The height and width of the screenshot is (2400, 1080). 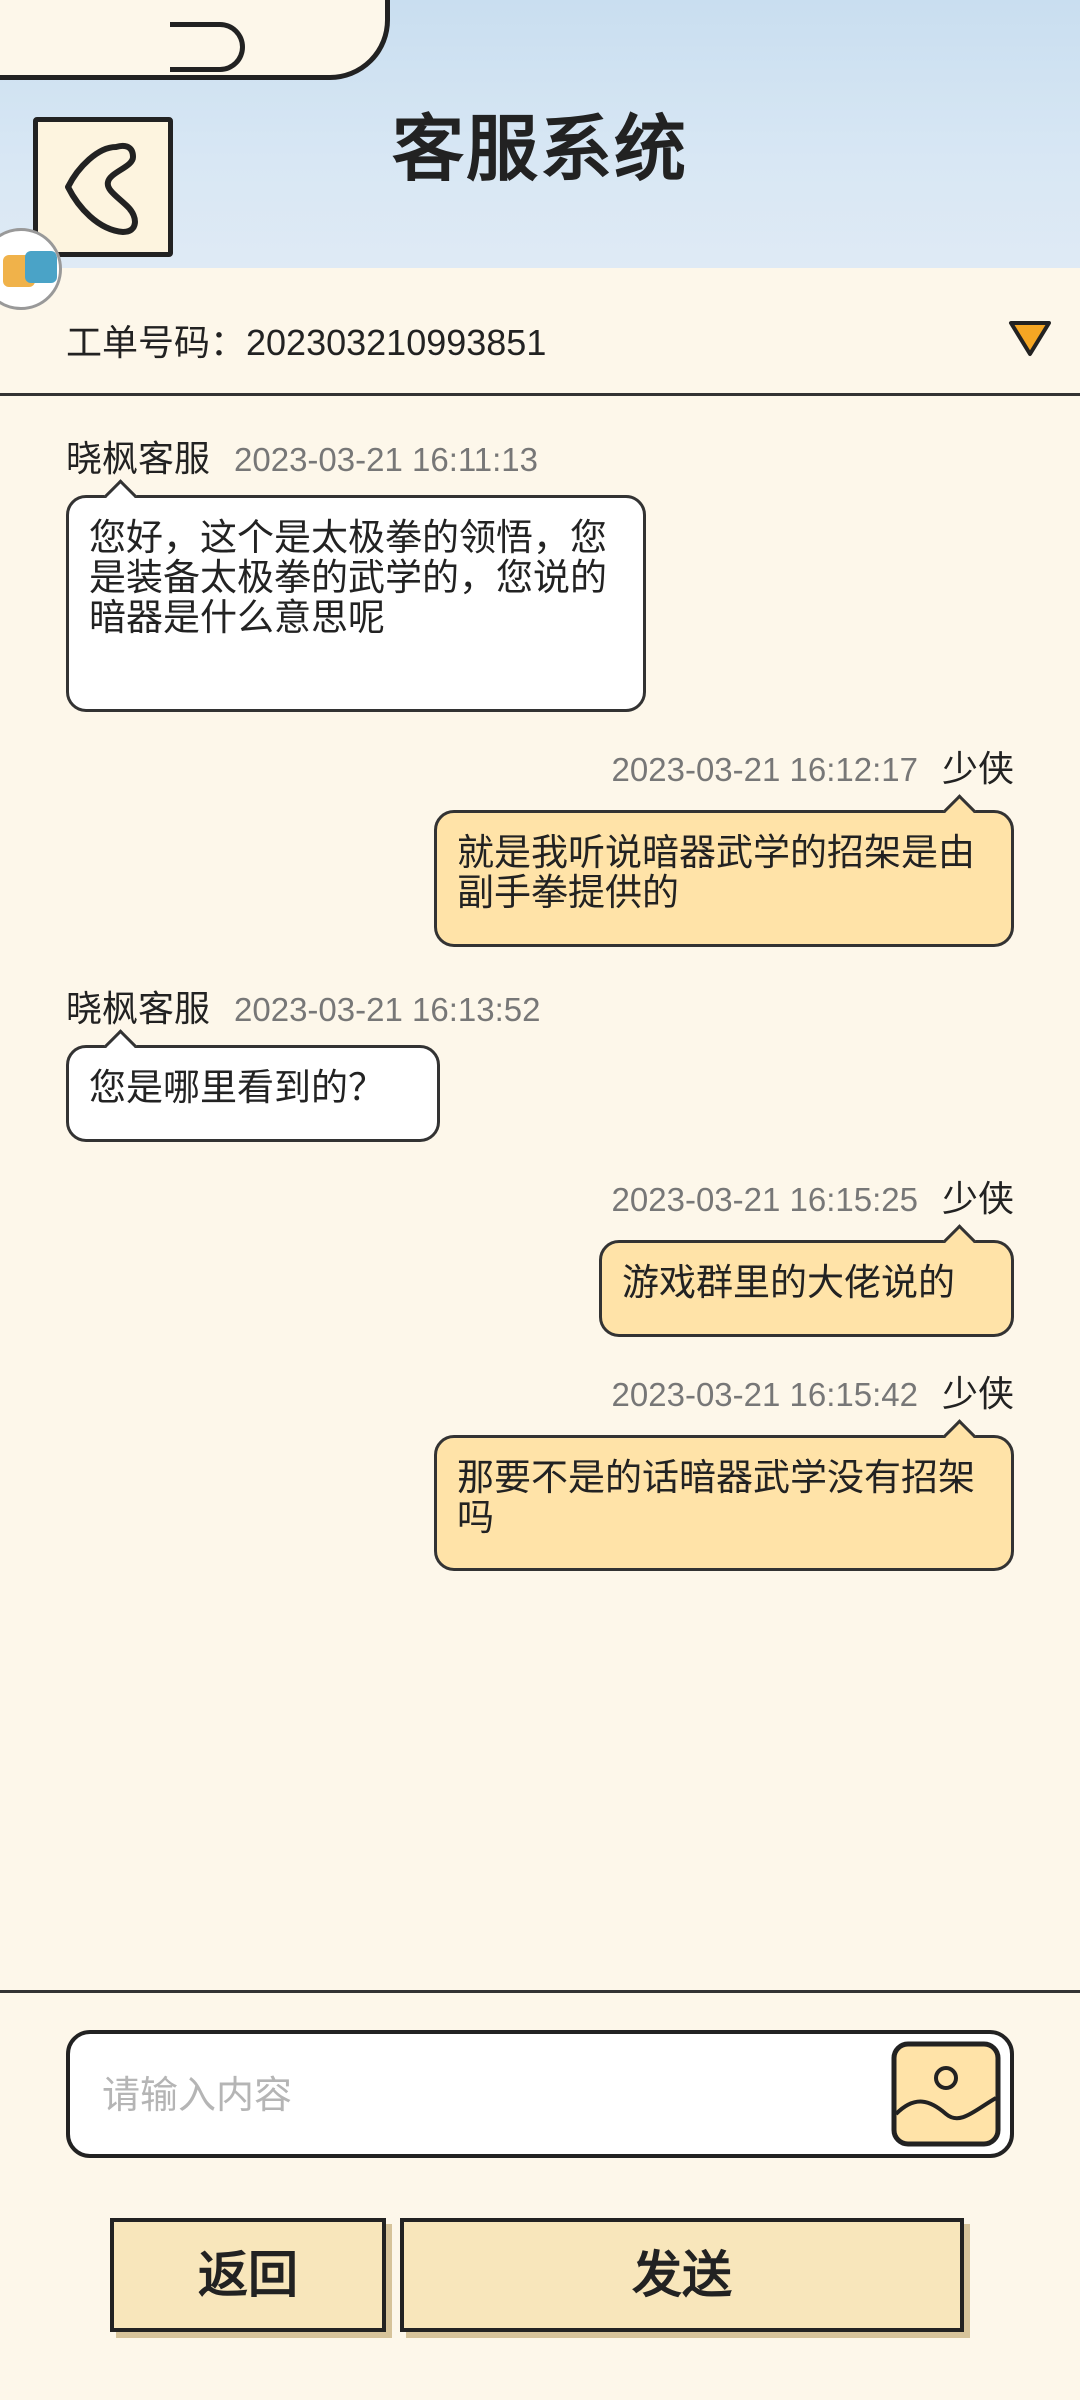 I want to click on message-input, so click(x=492, y=2095).